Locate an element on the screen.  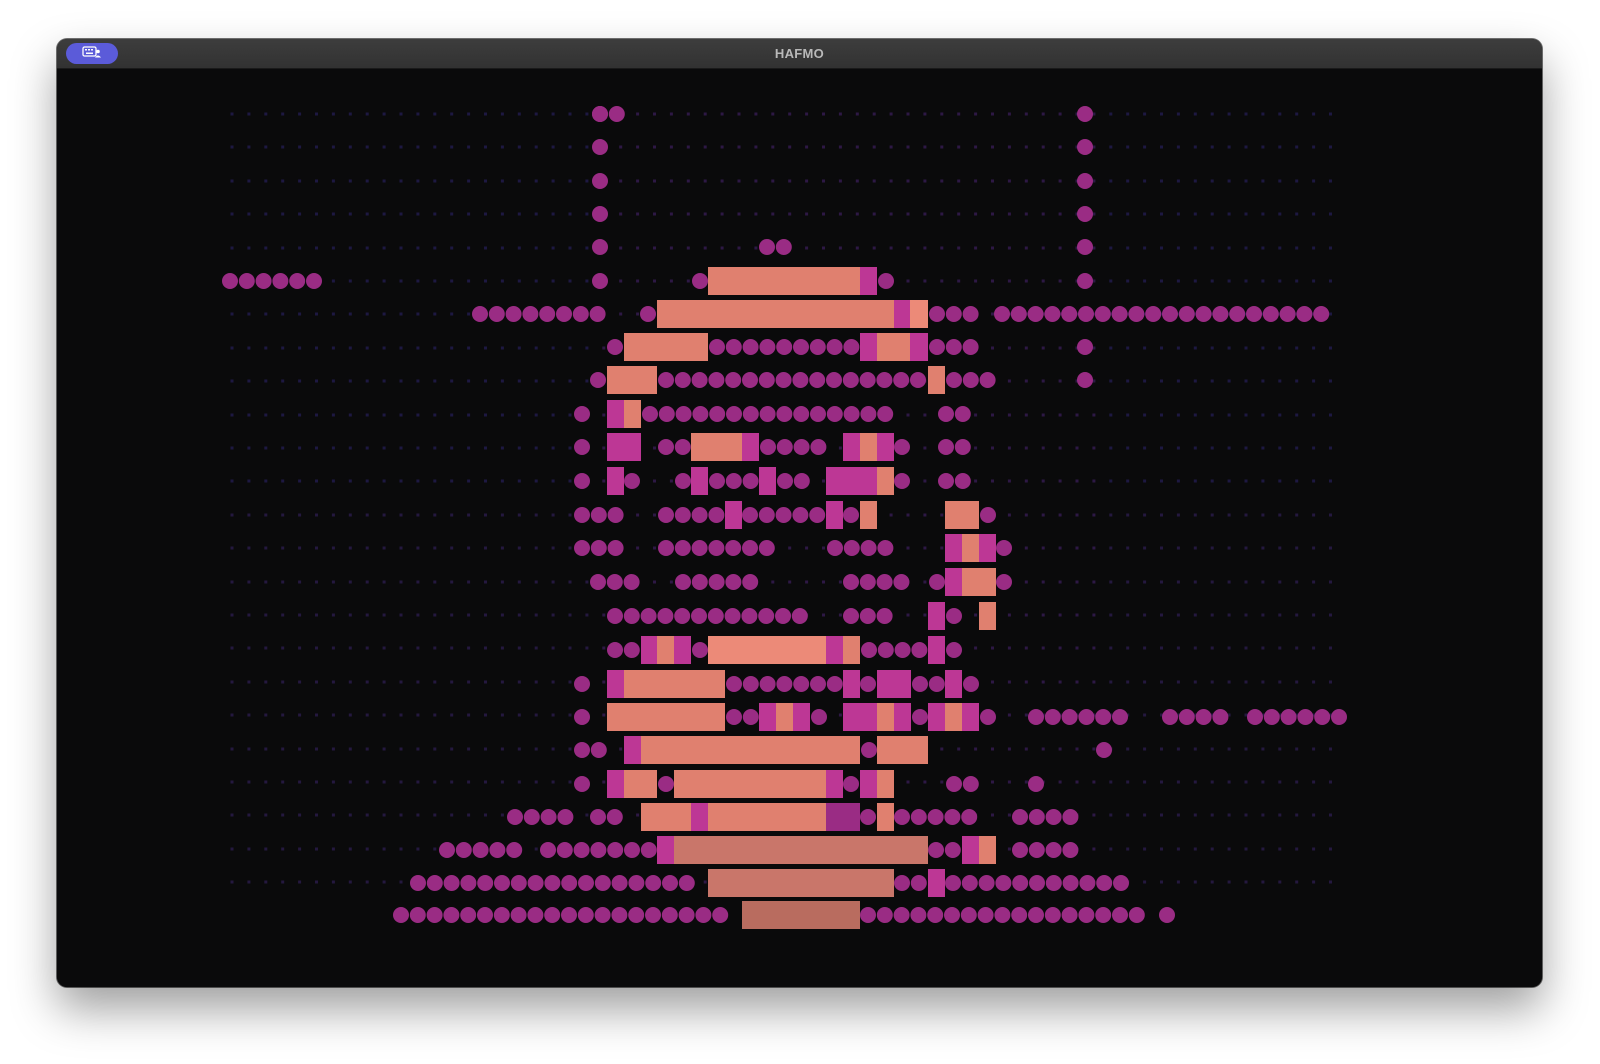
title-bar: HAFMO is located at coordinates (799, 54).